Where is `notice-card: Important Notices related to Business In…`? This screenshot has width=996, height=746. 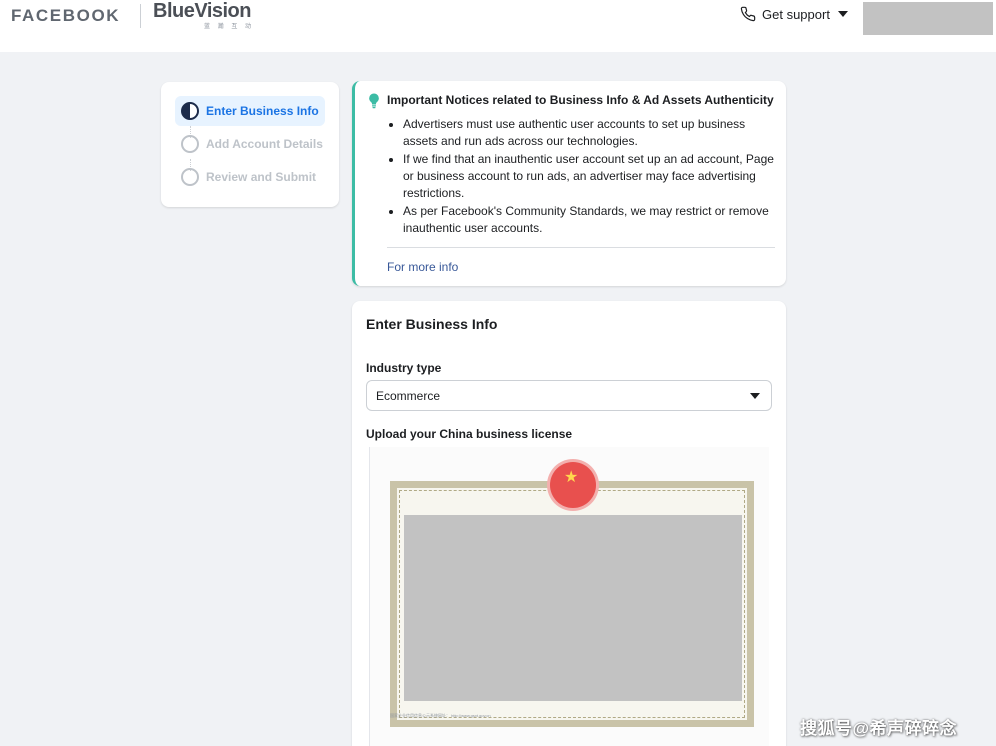 notice-card: Important Notices related to Business In… is located at coordinates (569, 183).